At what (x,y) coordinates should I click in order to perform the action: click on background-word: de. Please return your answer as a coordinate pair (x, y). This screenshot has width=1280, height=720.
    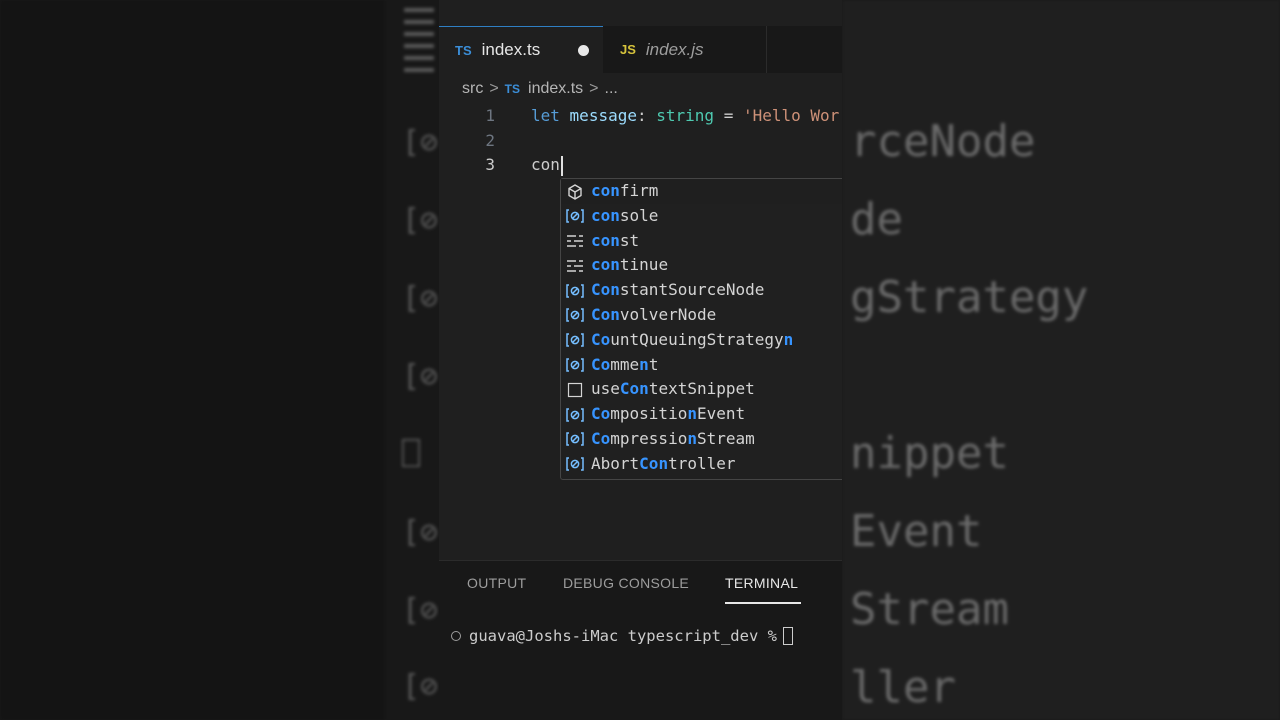
    Looking at the image, I should click on (876, 219).